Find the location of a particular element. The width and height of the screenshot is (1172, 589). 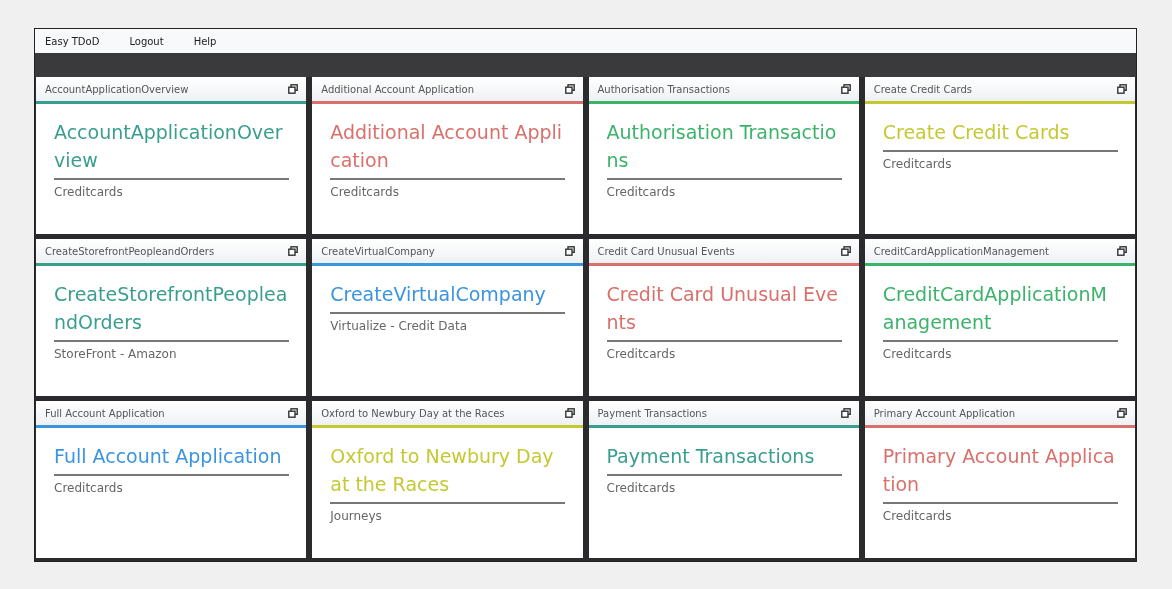

tile-card: Create Credit Cards Create Credit Cards Creditcards is located at coordinates (999, 155).